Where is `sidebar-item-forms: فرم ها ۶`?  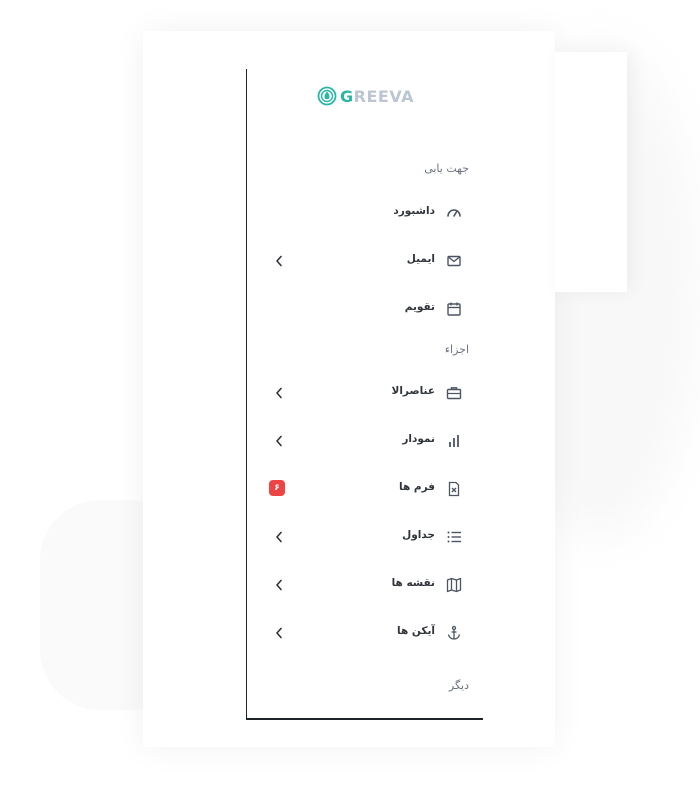 sidebar-item-forms: فرم ها ۶ is located at coordinates (365, 489).